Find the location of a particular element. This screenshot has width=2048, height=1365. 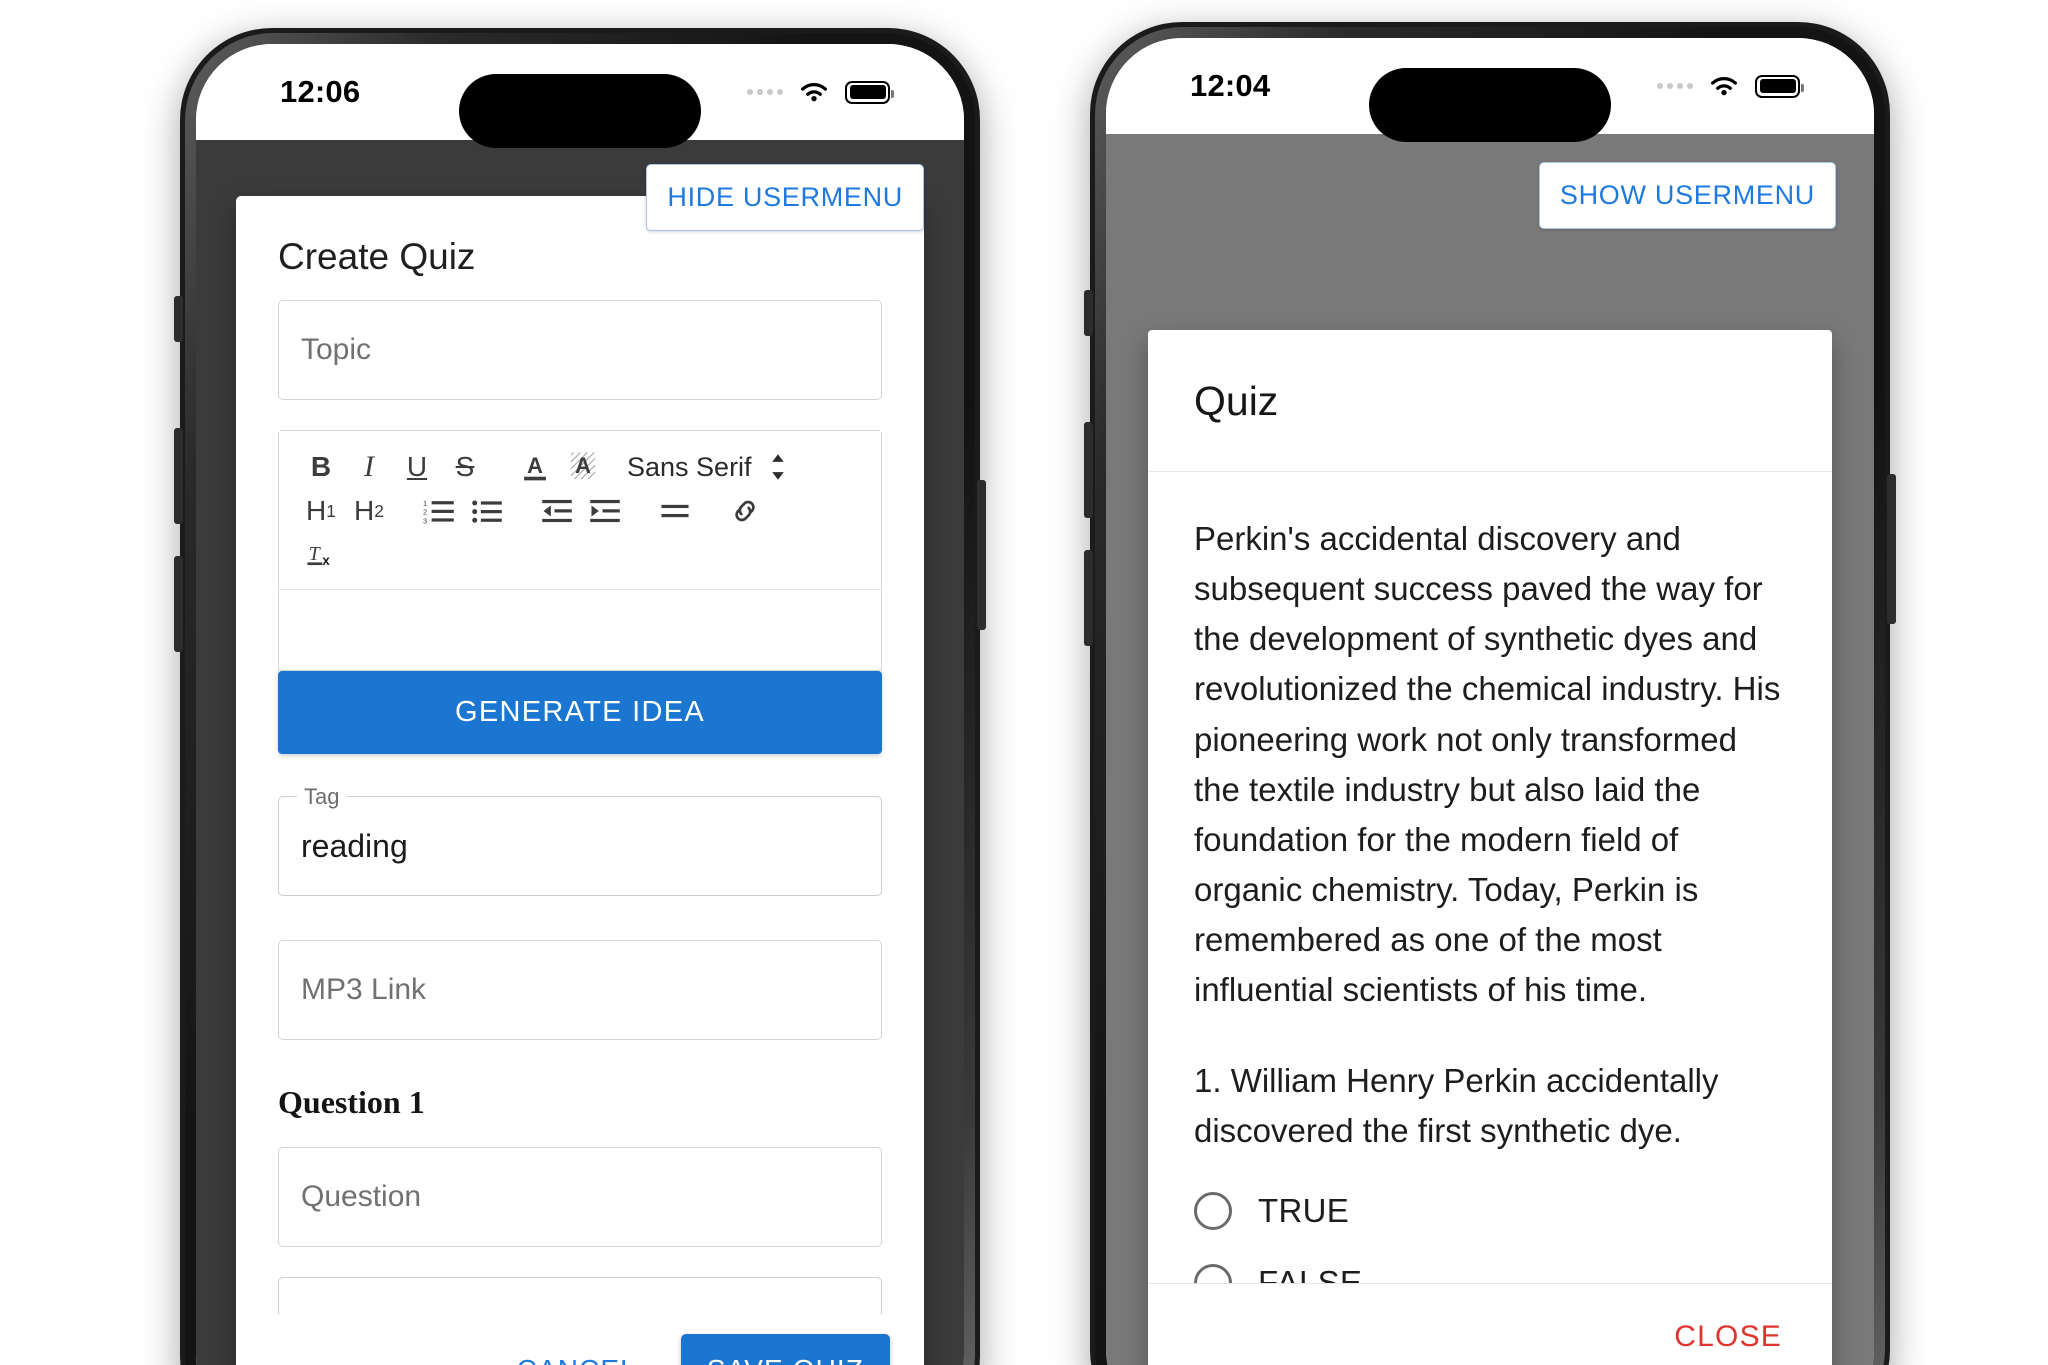

status-bar-left: 12:06 is located at coordinates (580, 96).